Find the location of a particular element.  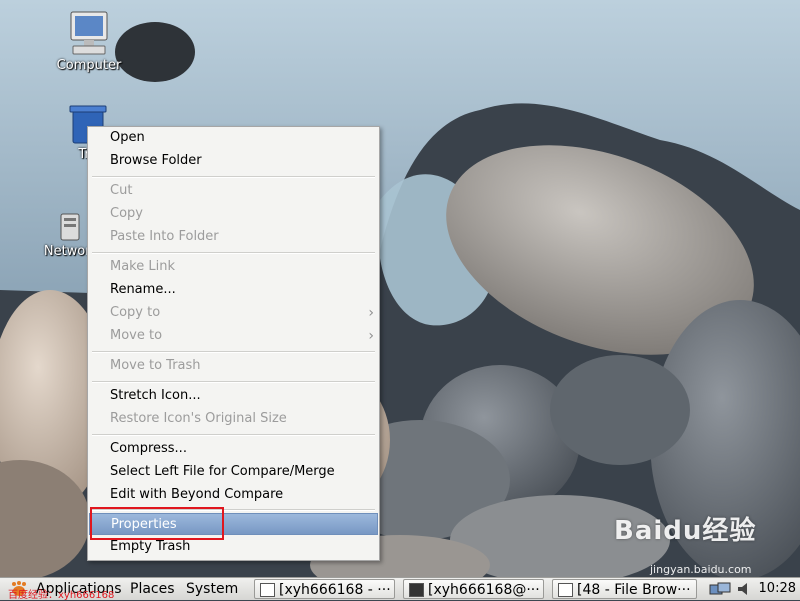

baidu-watermark: Baidu经验 is located at coordinates (685, 531).